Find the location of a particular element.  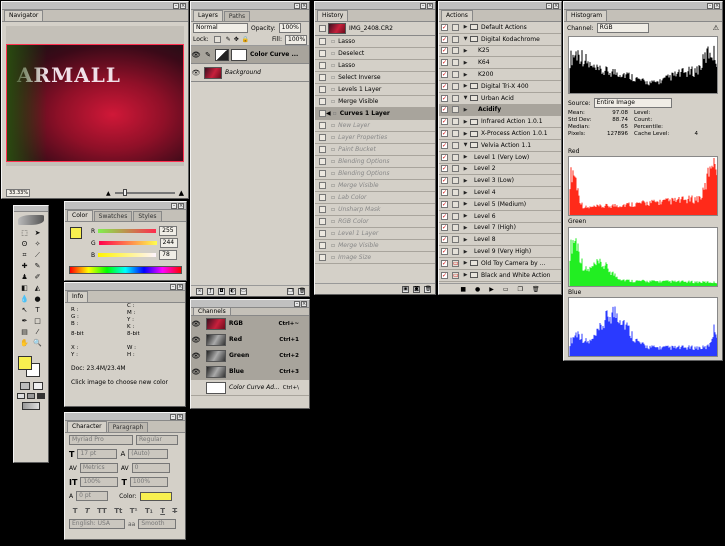

opacity-input: 100% is located at coordinates (289, 28).